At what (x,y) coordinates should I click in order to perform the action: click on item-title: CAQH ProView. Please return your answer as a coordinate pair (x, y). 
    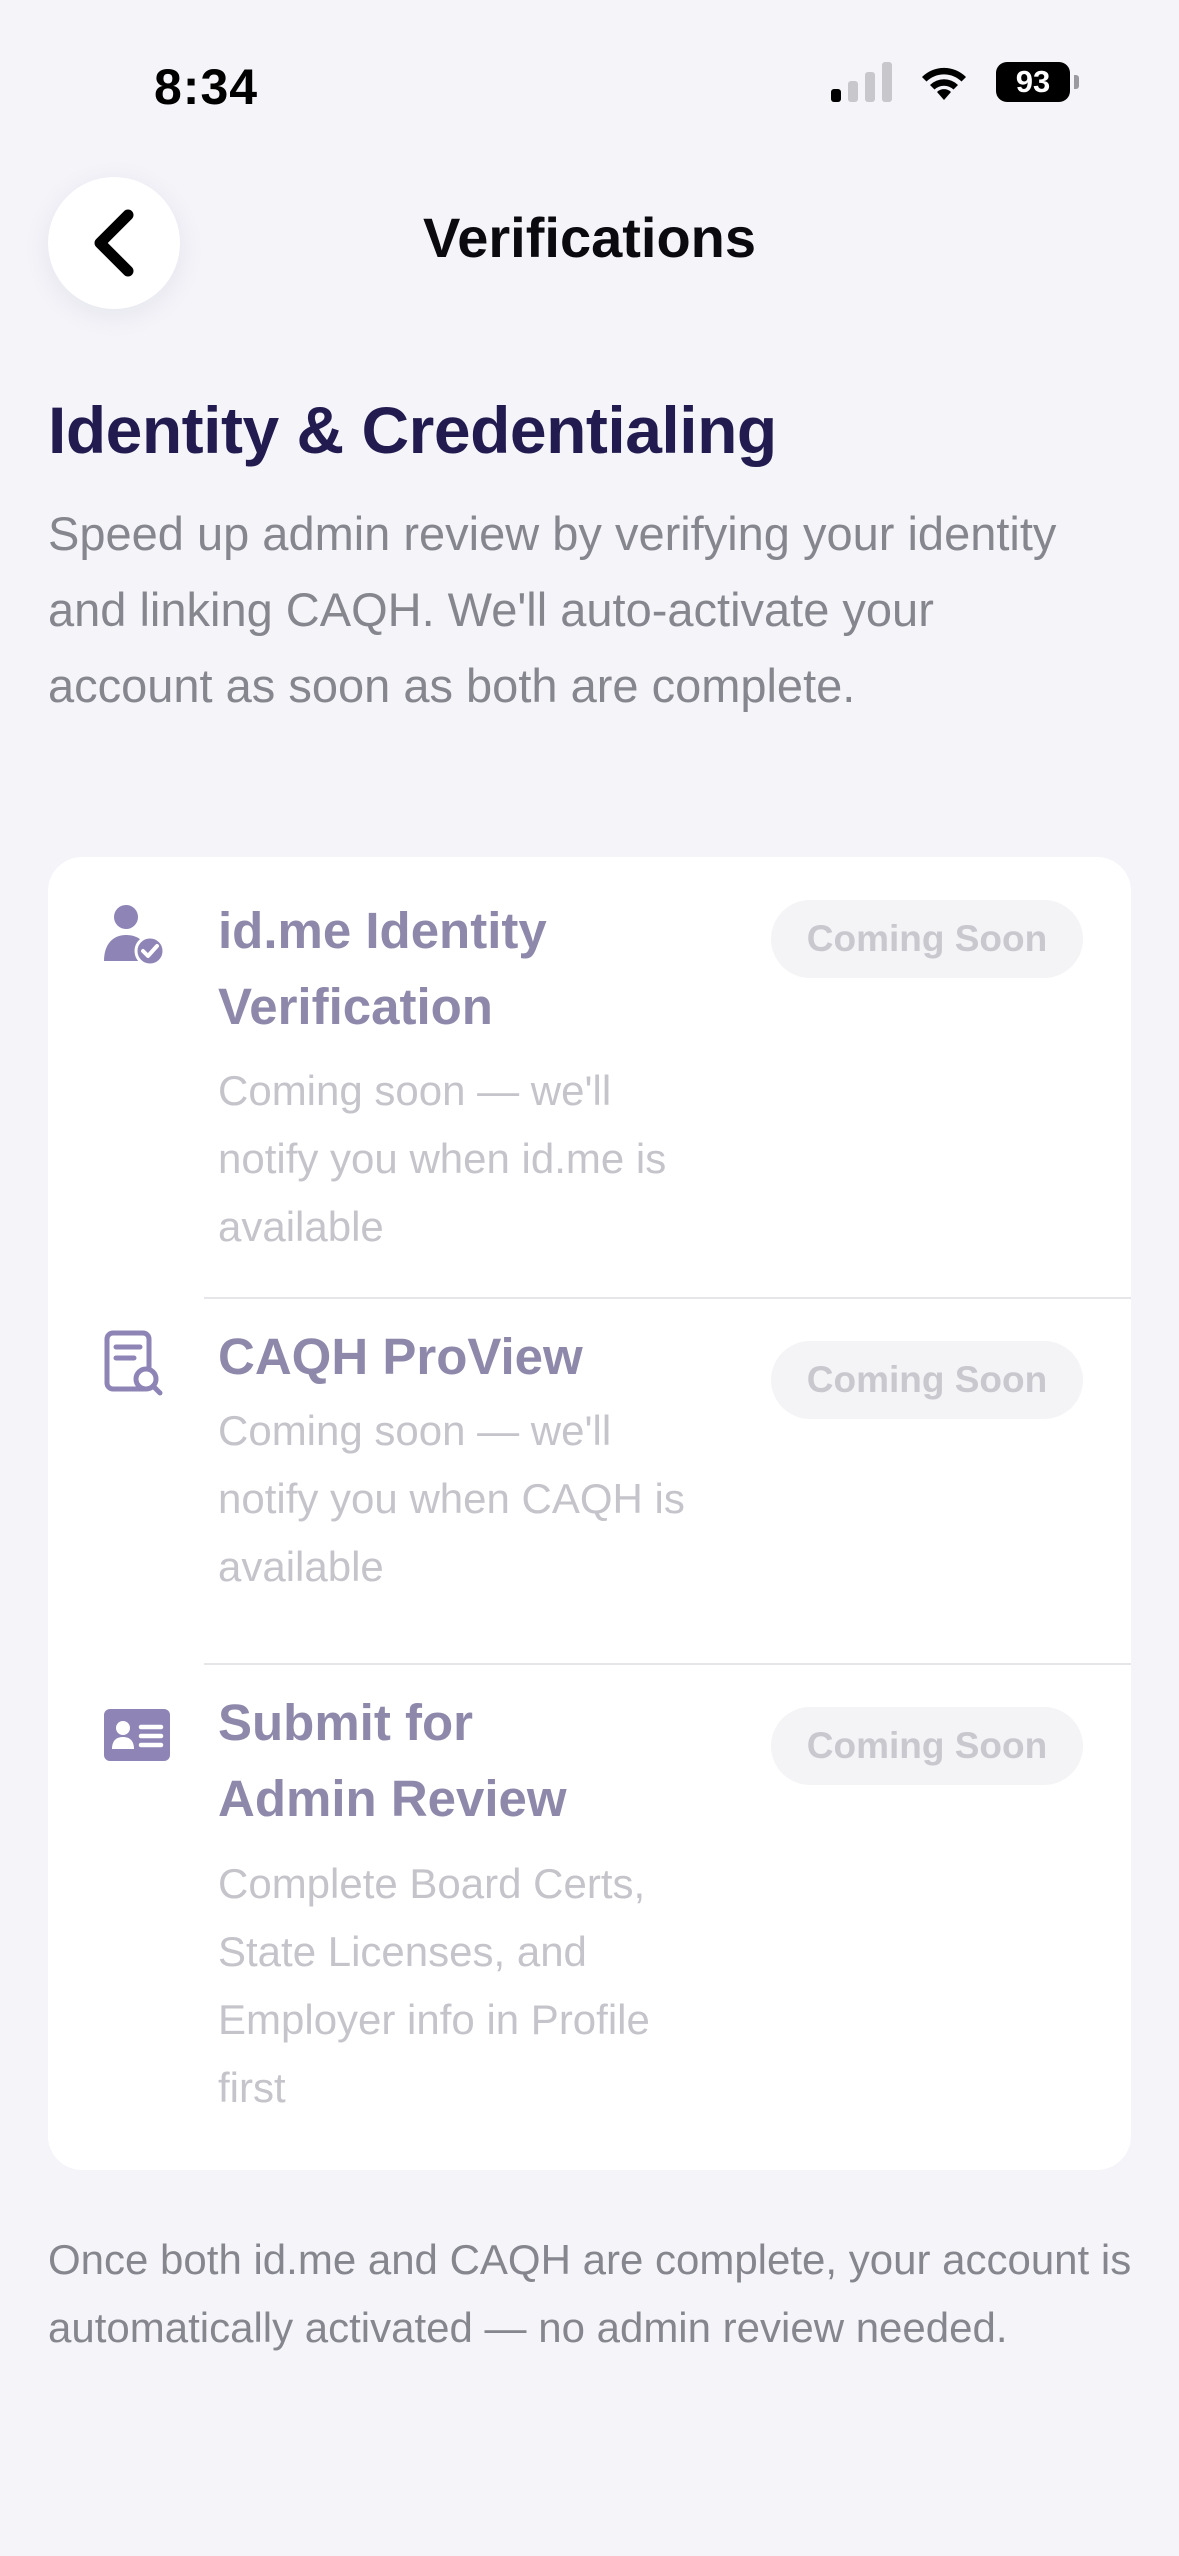
    Looking at the image, I should click on (400, 1356).